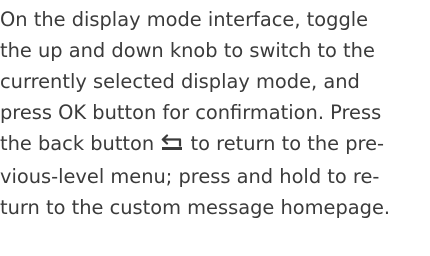 The height and width of the screenshot is (256, 430). I want to click on paragraph-line-4: press OK button for confirmation. Press, so click(191, 112).